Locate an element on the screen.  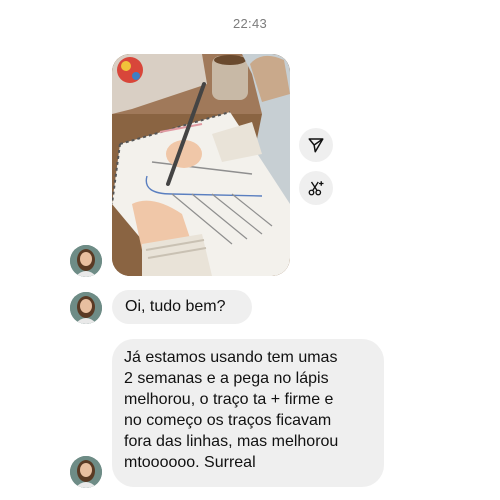
message-bubble: Oi, tudo bem? is located at coordinates (182, 307).